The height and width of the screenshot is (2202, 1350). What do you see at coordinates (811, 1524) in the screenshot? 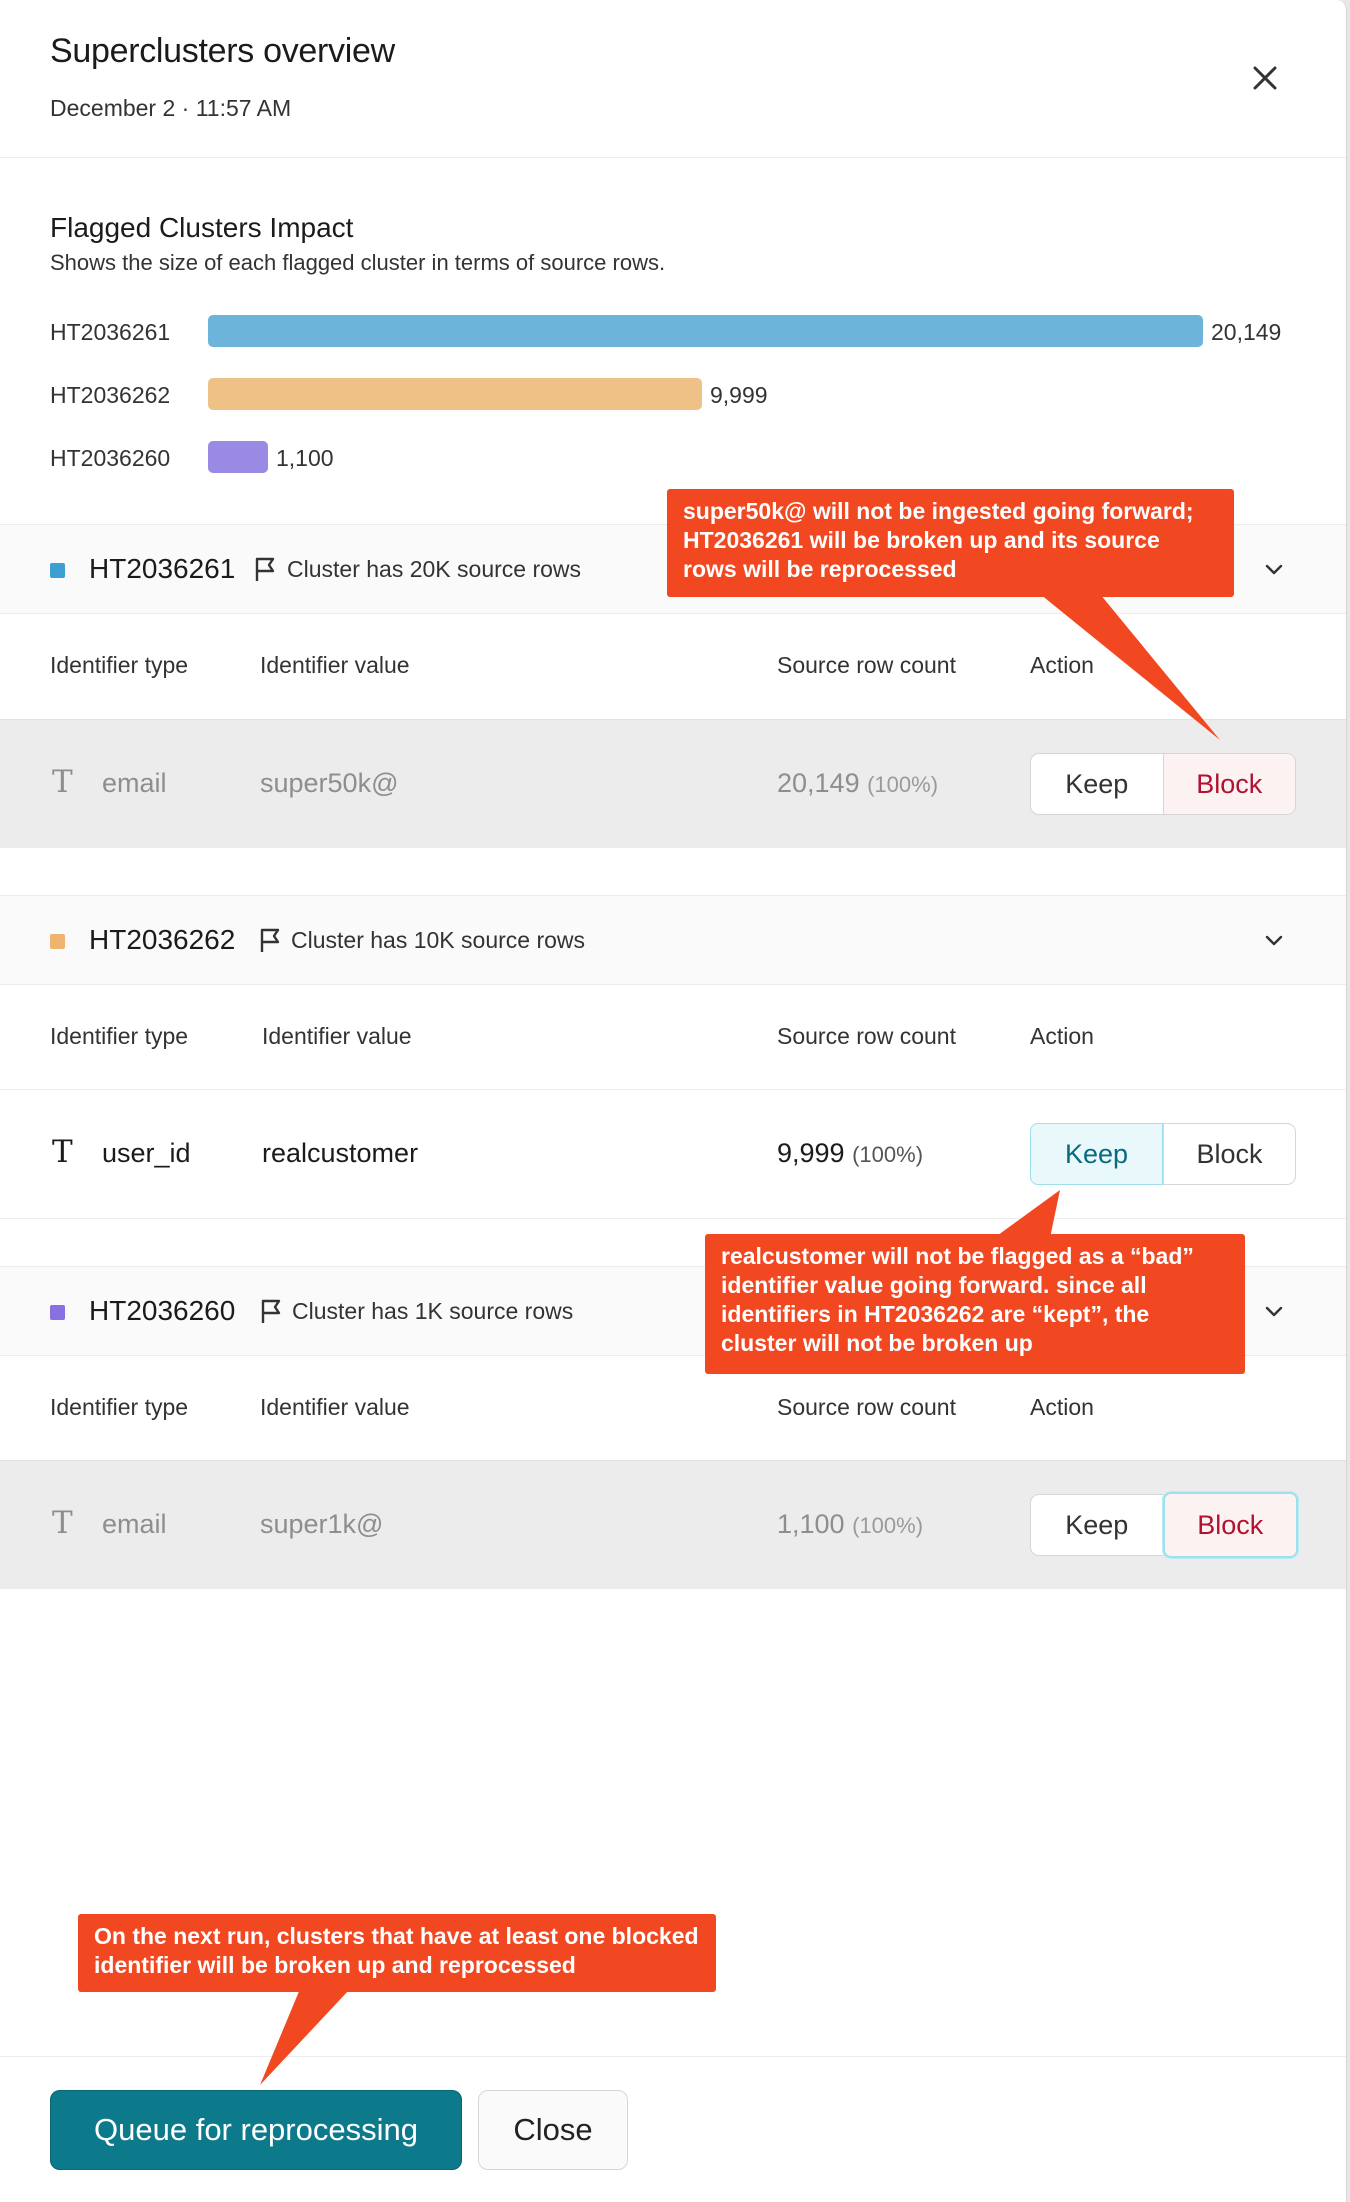
I see `count-value: 1,100` at bounding box center [811, 1524].